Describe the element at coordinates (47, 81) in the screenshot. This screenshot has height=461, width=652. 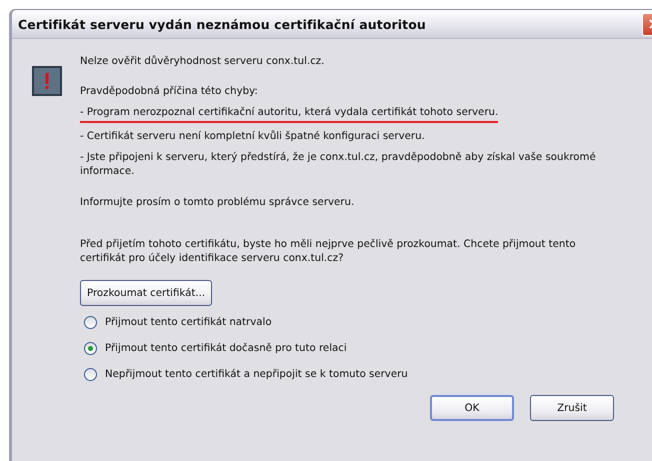
I see `warning-icon` at that location.